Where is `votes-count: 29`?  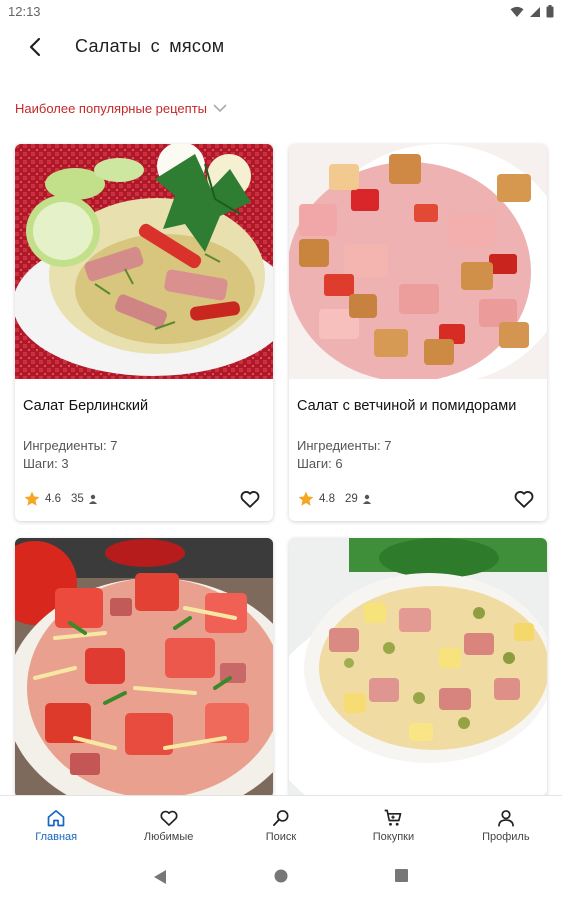
votes-count: 29 is located at coordinates (351, 499).